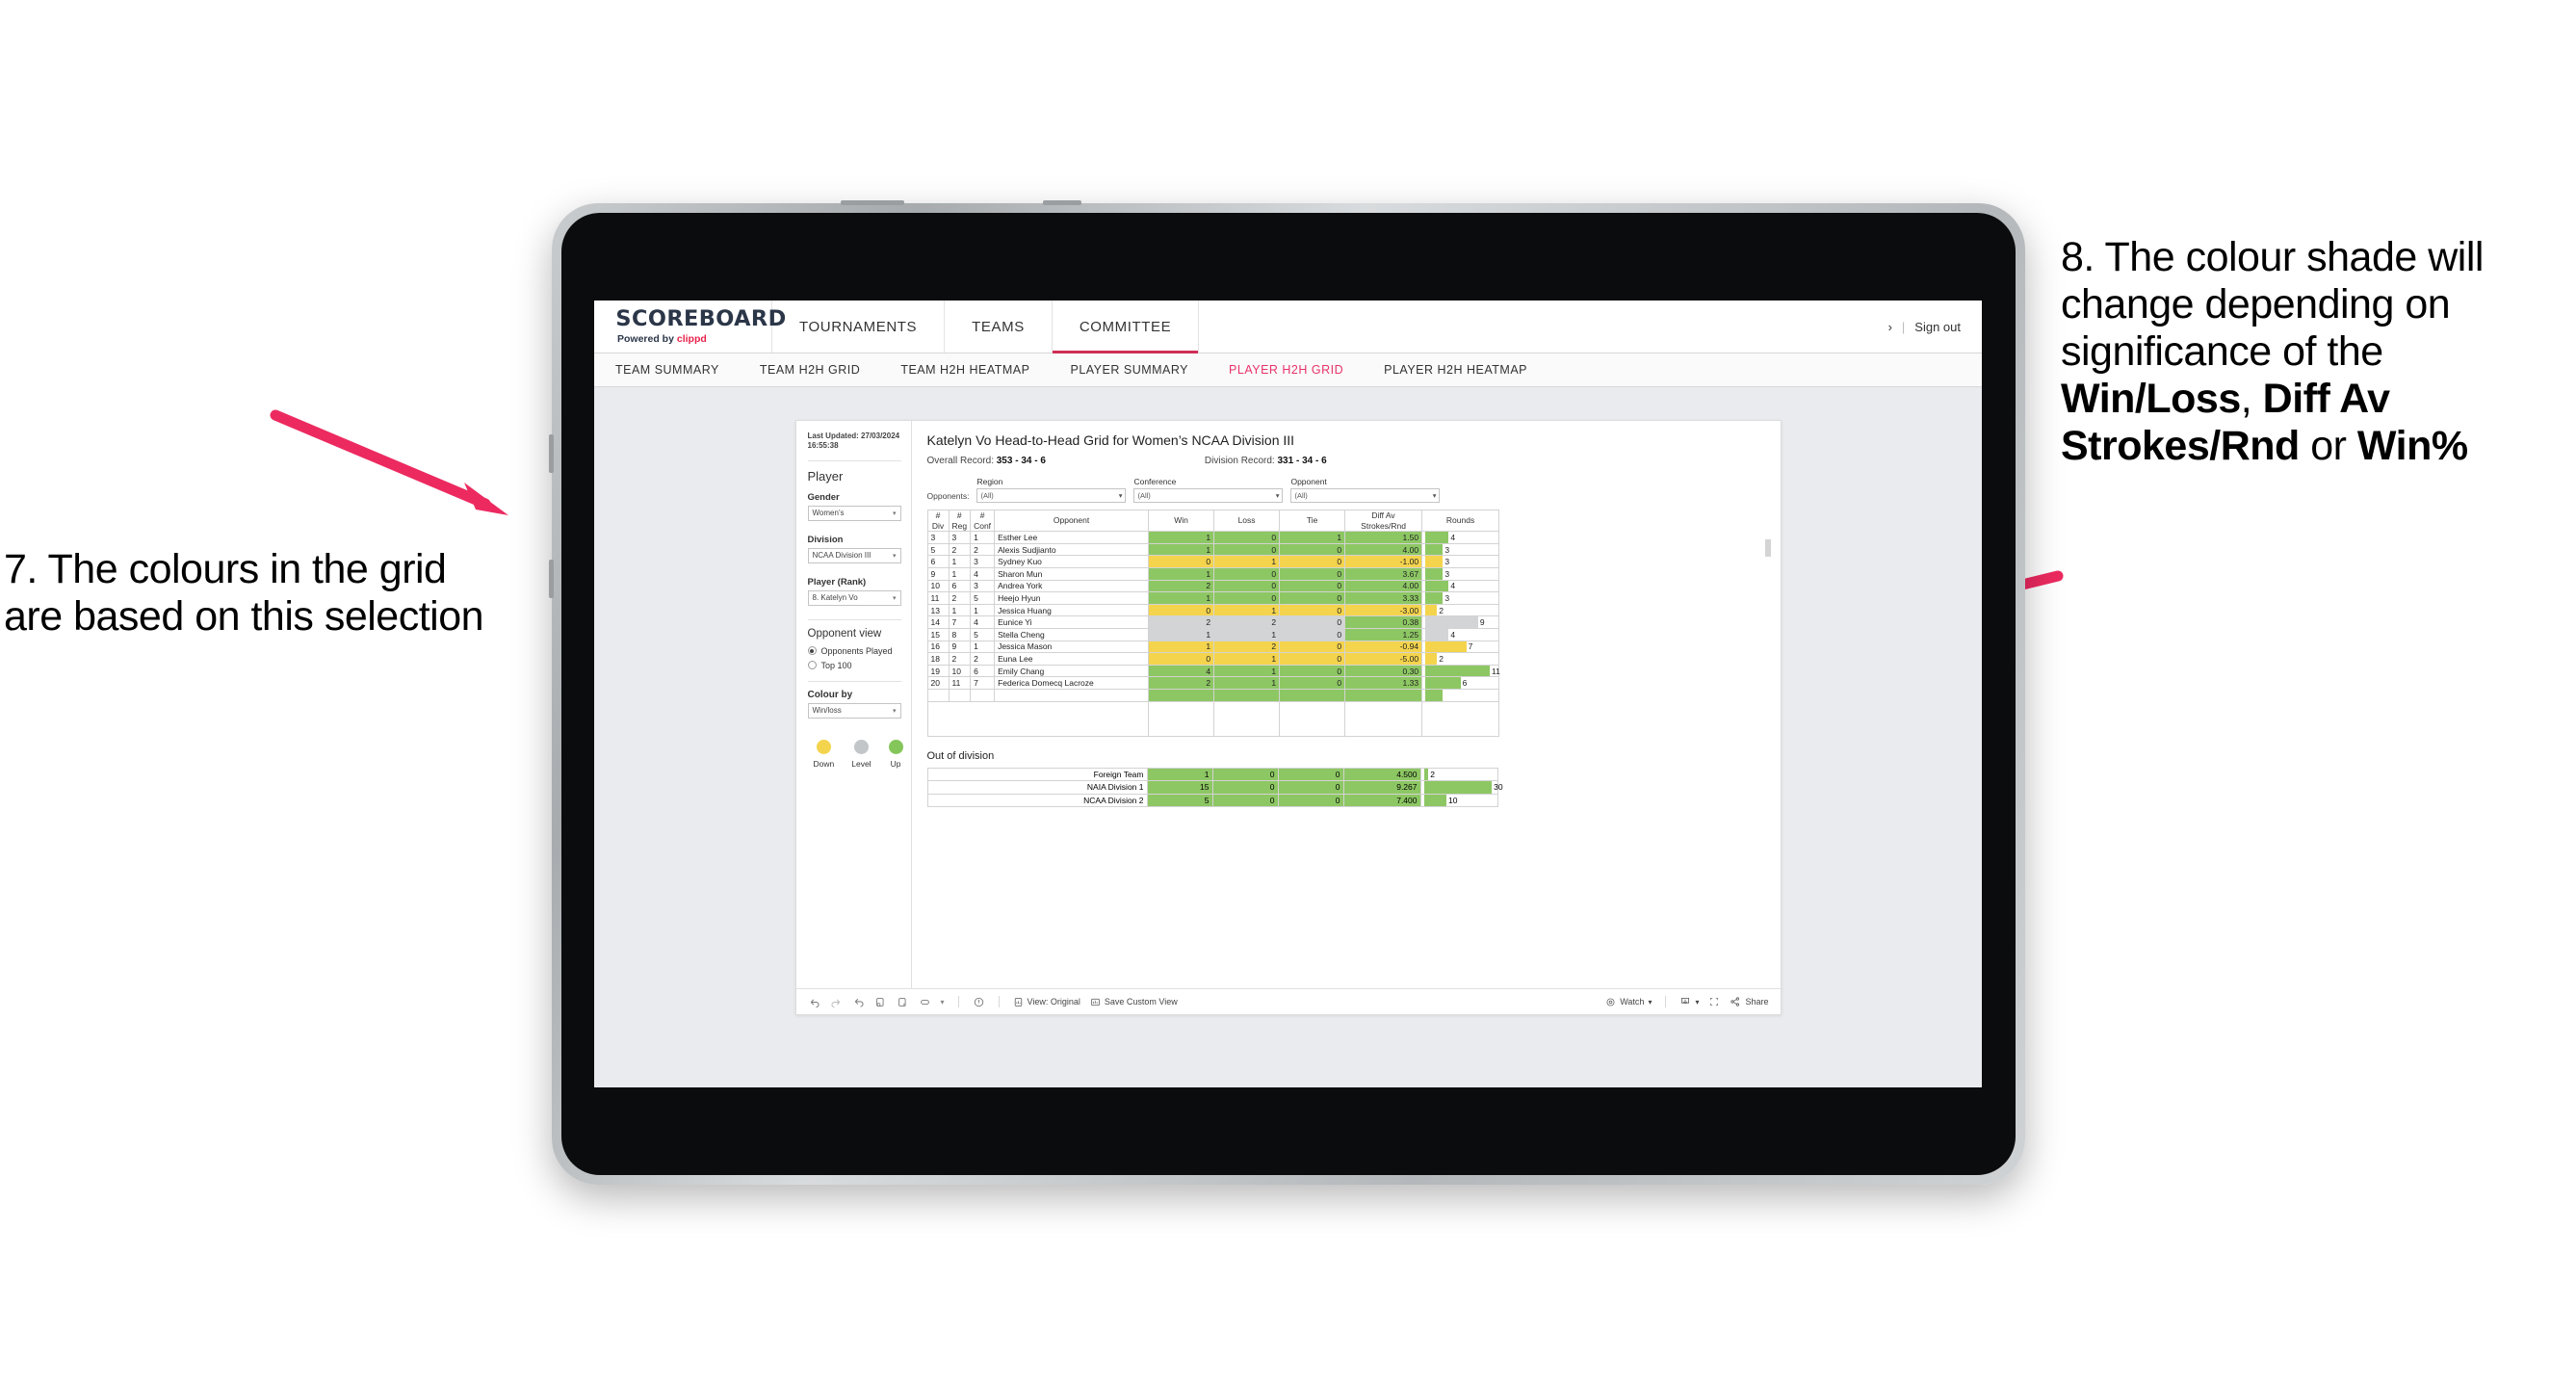 The width and height of the screenshot is (2576, 1386). Describe the element at coordinates (1455, 370) in the screenshot. I see `subnav-item-player-h2h-heatmap: PLAYER H2H HEATMAP` at that location.